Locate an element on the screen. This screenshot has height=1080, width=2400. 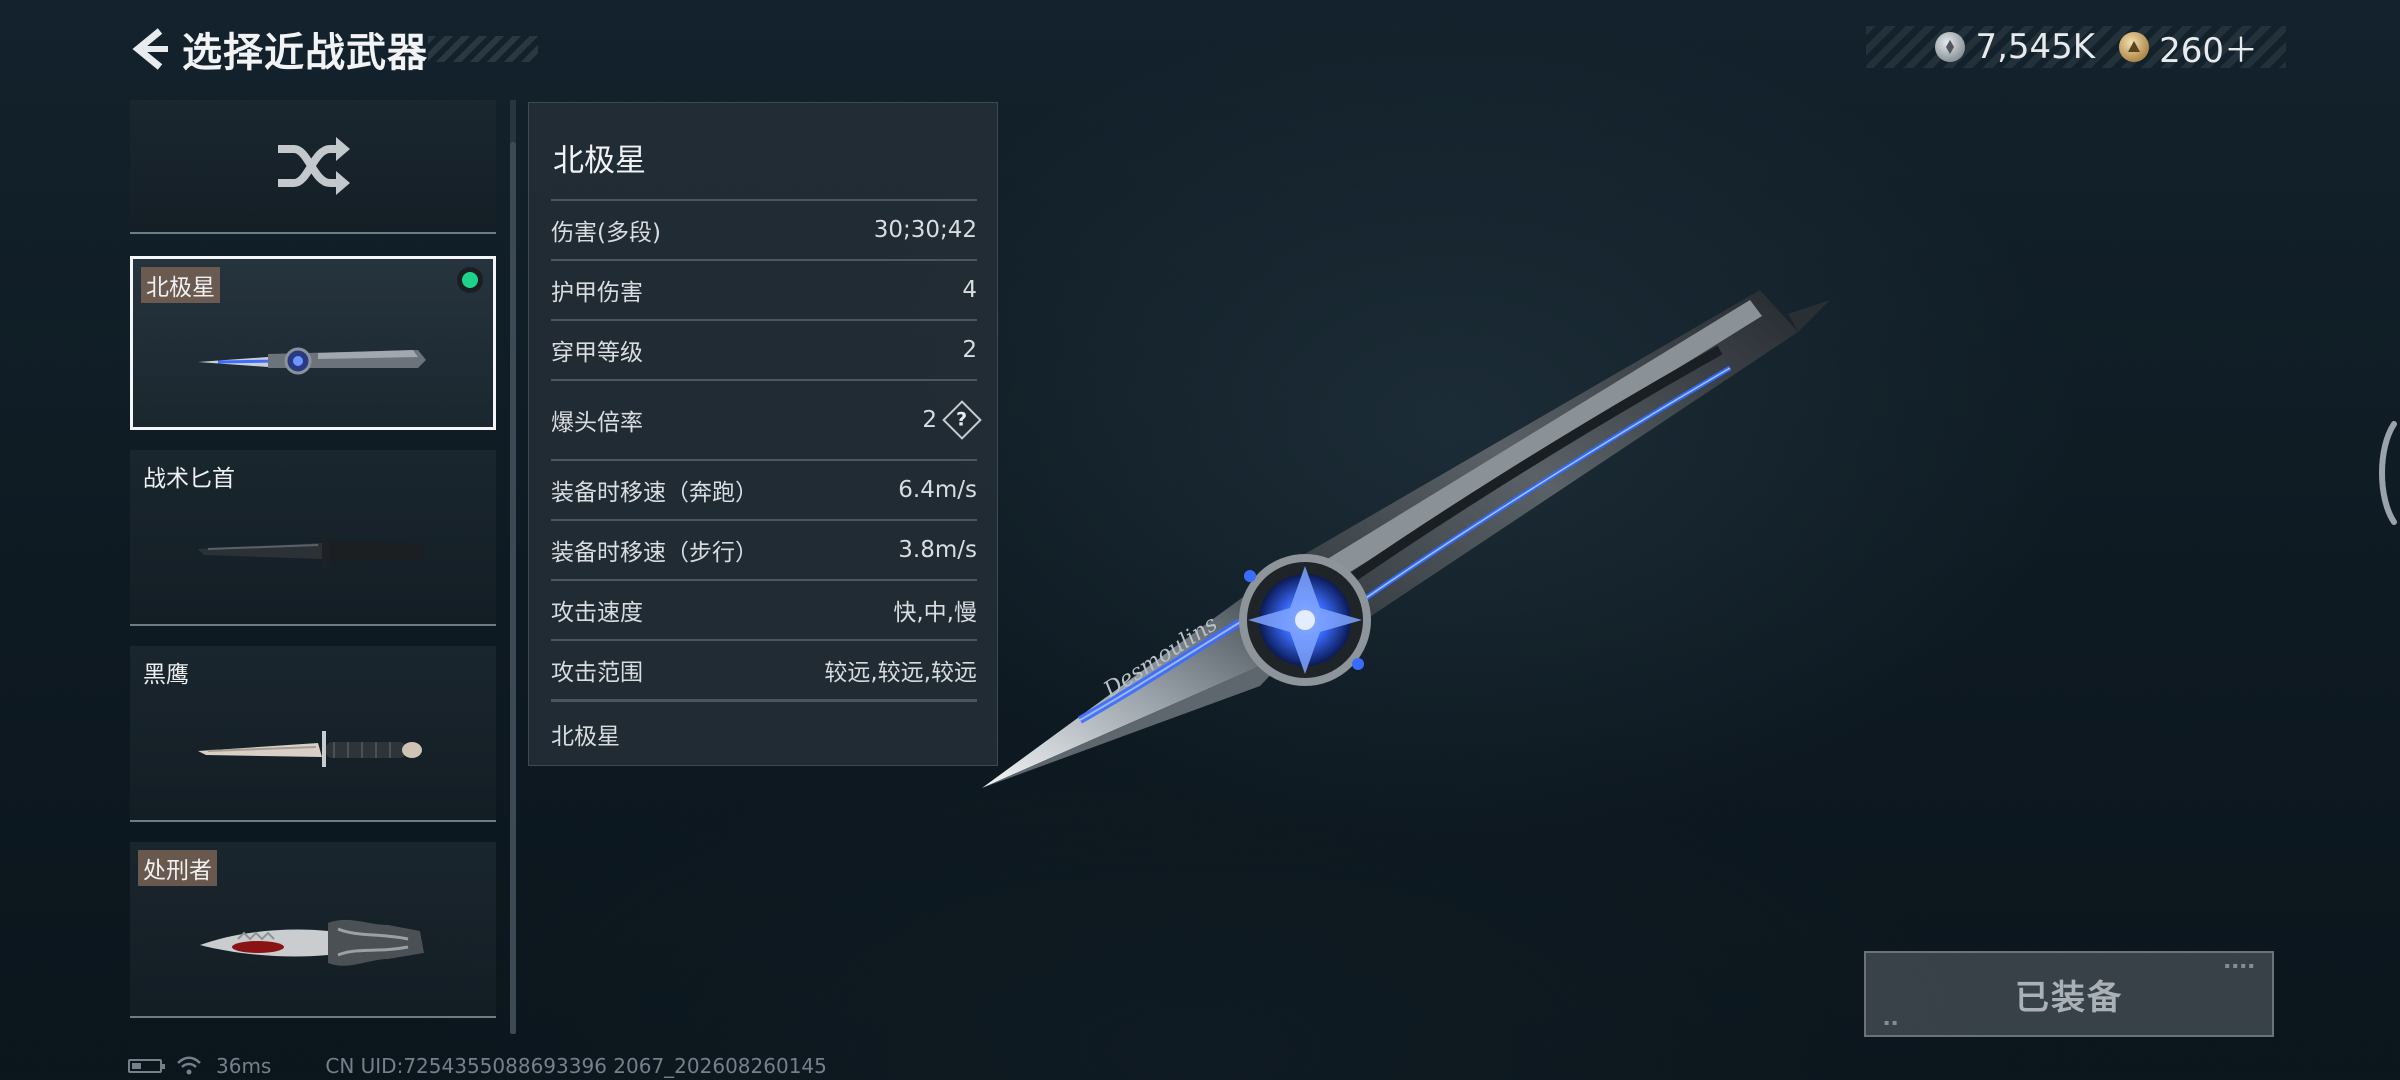
list-scrollbar is located at coordinates (513, 588).